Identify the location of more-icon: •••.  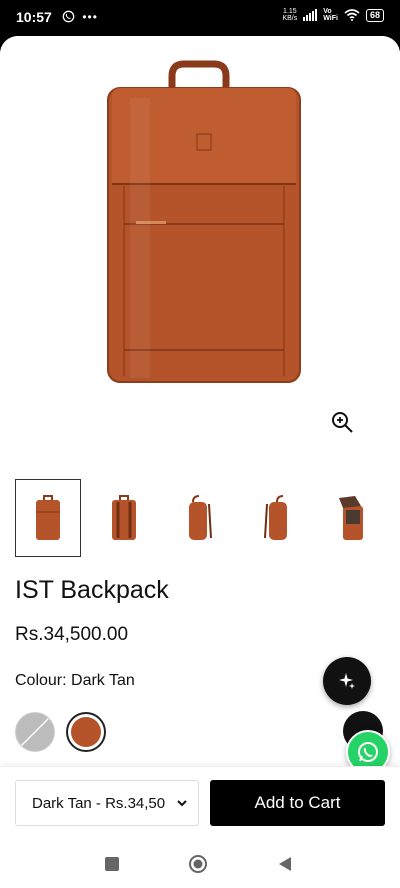
(90, 17).